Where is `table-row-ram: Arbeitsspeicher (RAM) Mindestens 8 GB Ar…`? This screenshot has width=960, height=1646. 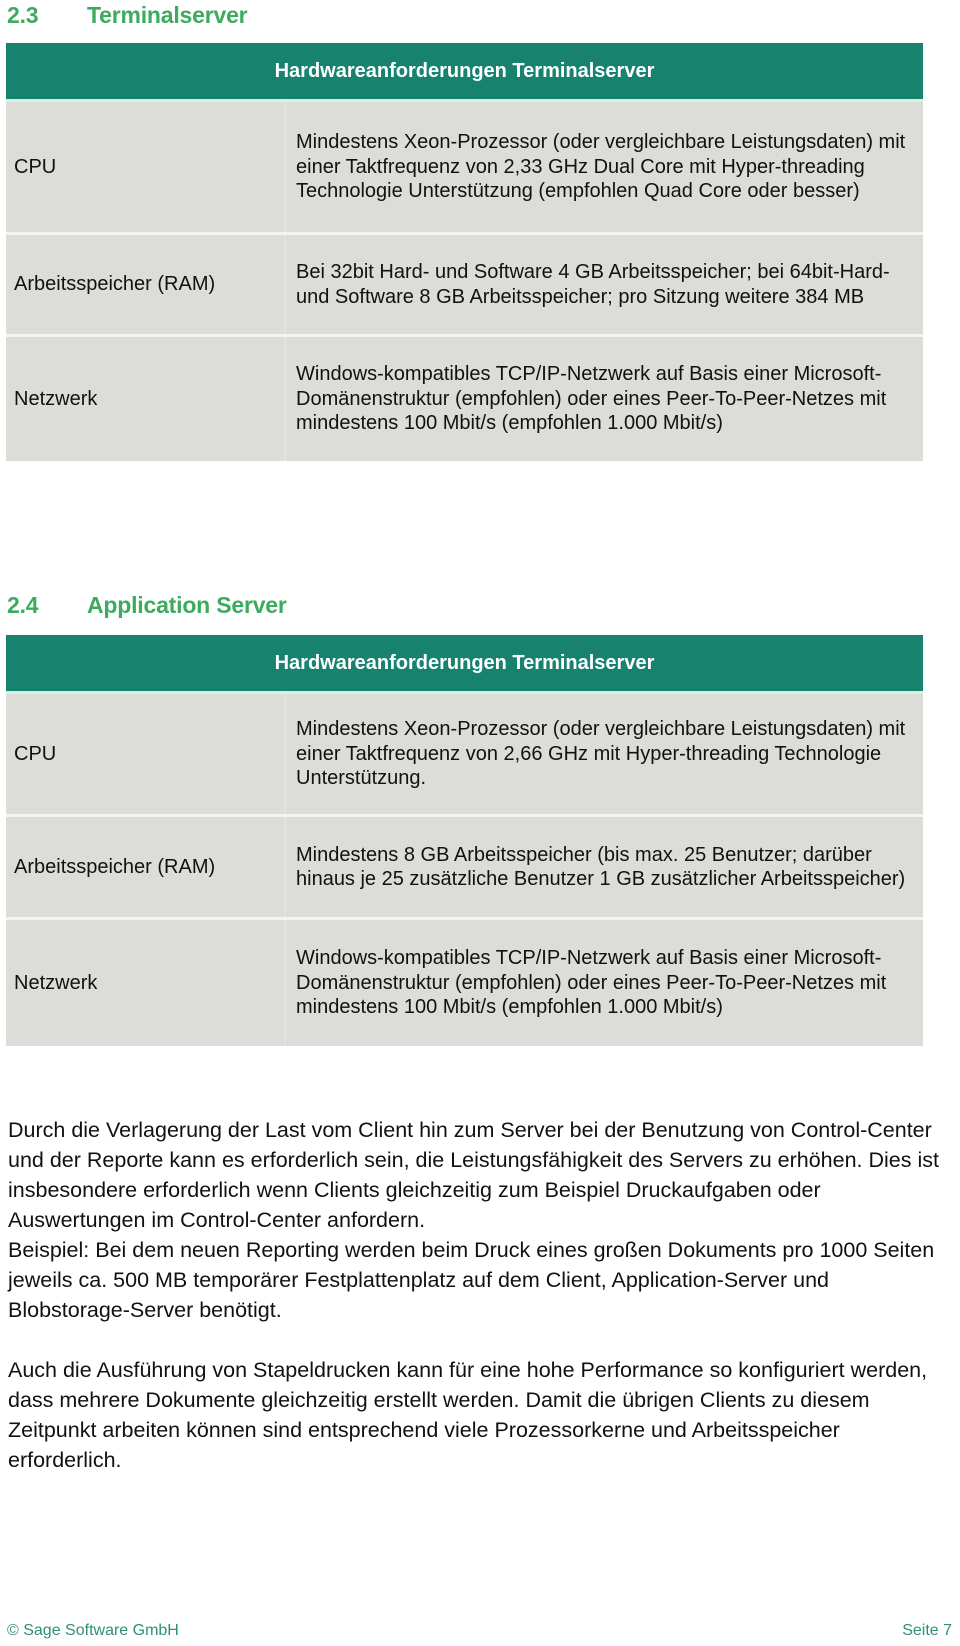 table-row-ram: Arbeitsspeicher (RAM) Mindestens 8 GB Ar… is located at coordinates (464, 868).